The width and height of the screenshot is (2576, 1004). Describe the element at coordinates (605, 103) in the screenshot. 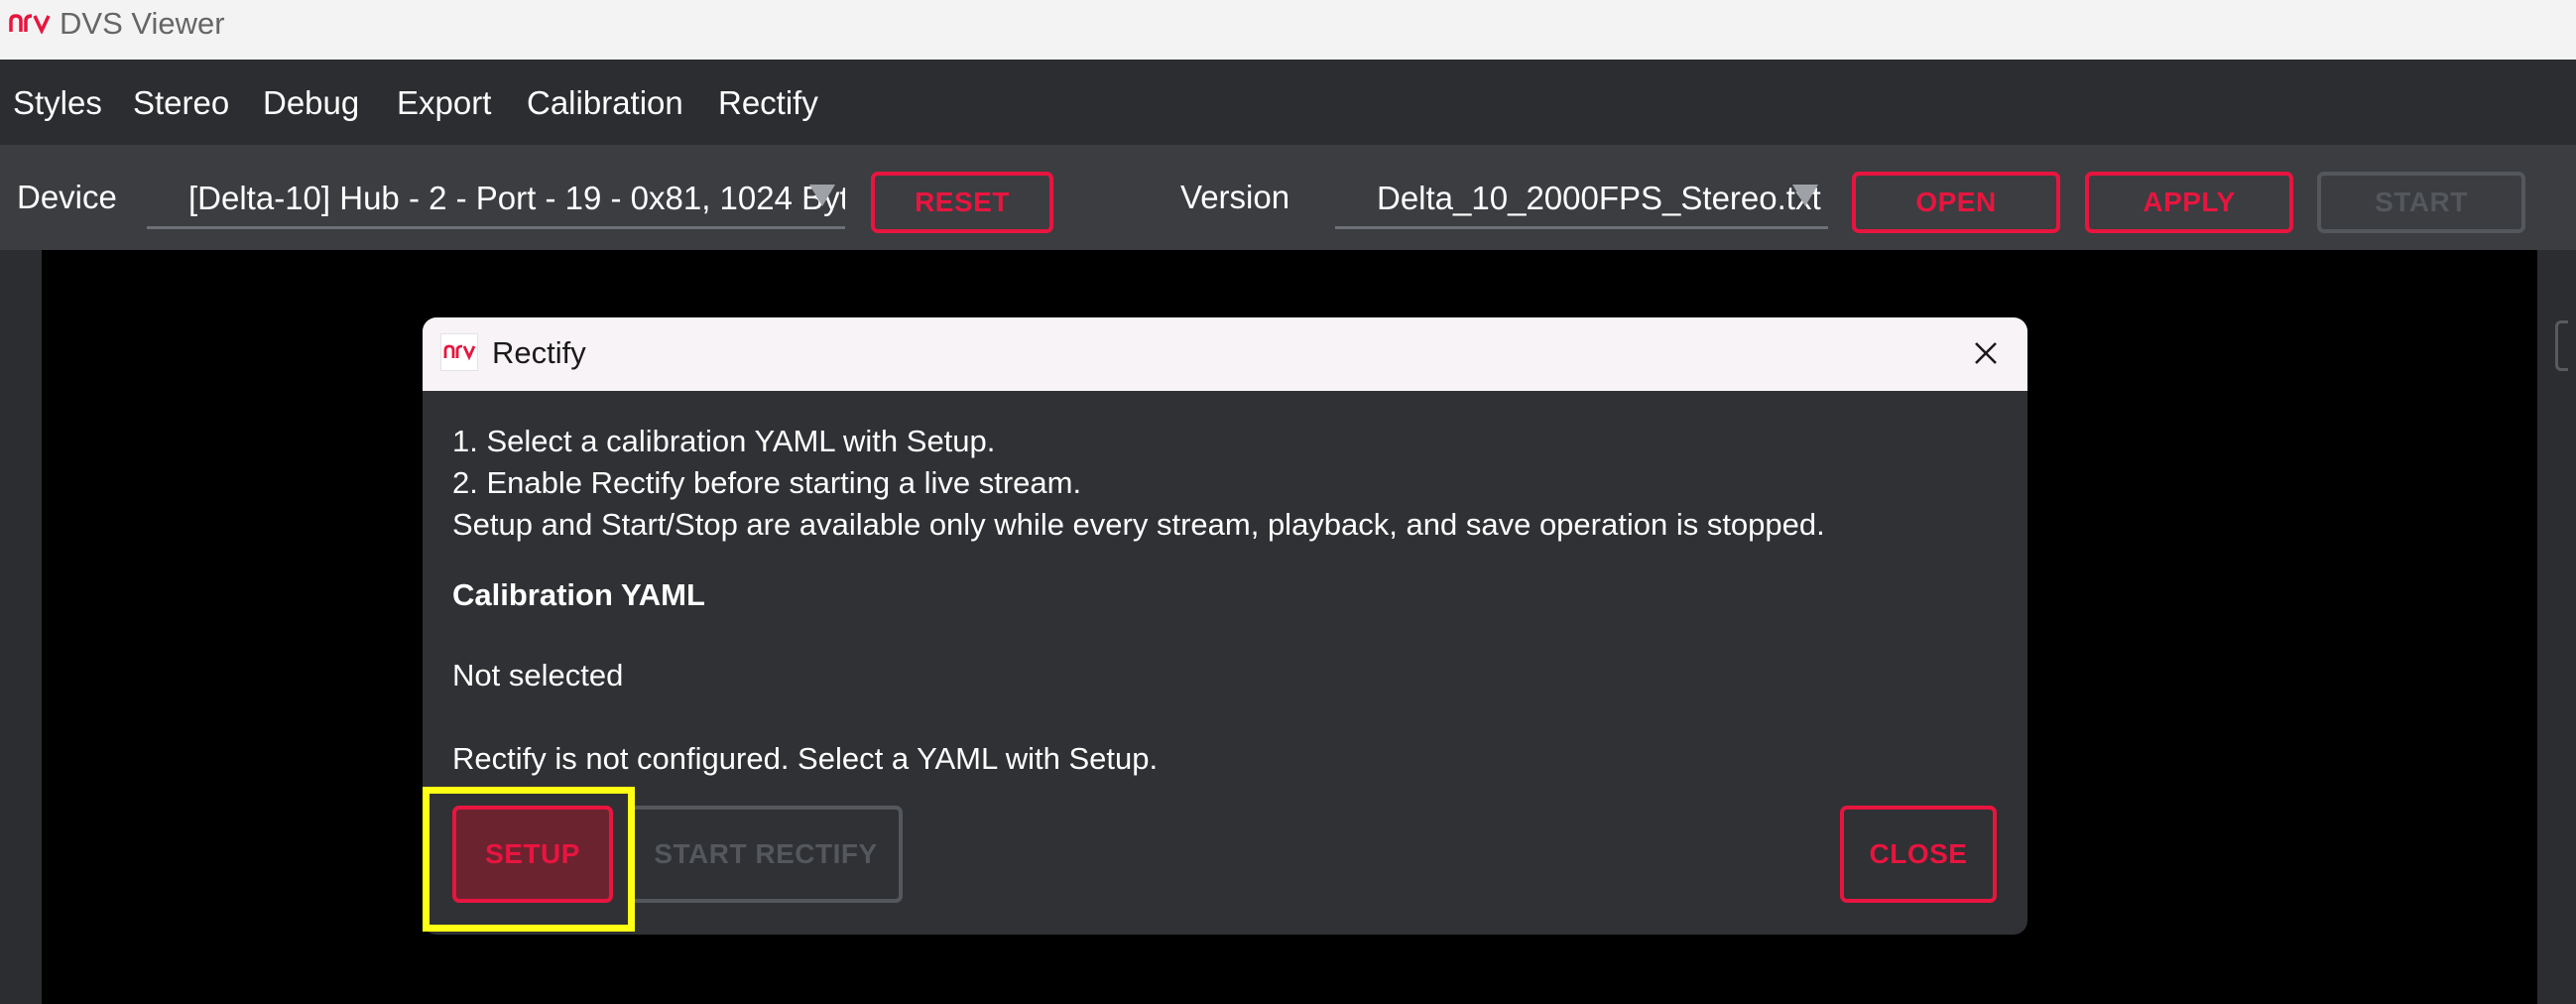

I see `menu-calibration: Calibration` at that location.